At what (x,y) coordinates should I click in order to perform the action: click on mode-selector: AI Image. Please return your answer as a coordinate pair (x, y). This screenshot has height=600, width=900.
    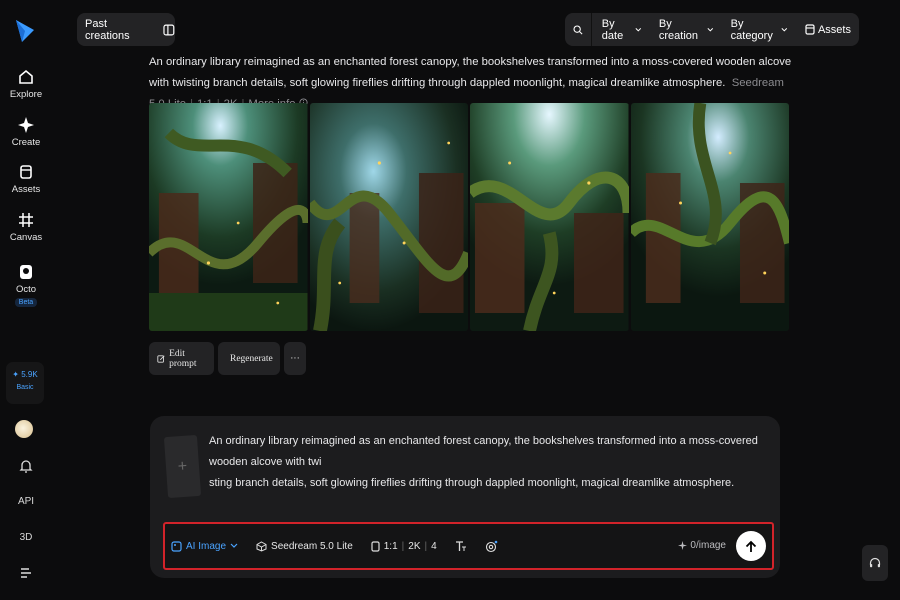
    Looking at the image, I should click on (204, 546).